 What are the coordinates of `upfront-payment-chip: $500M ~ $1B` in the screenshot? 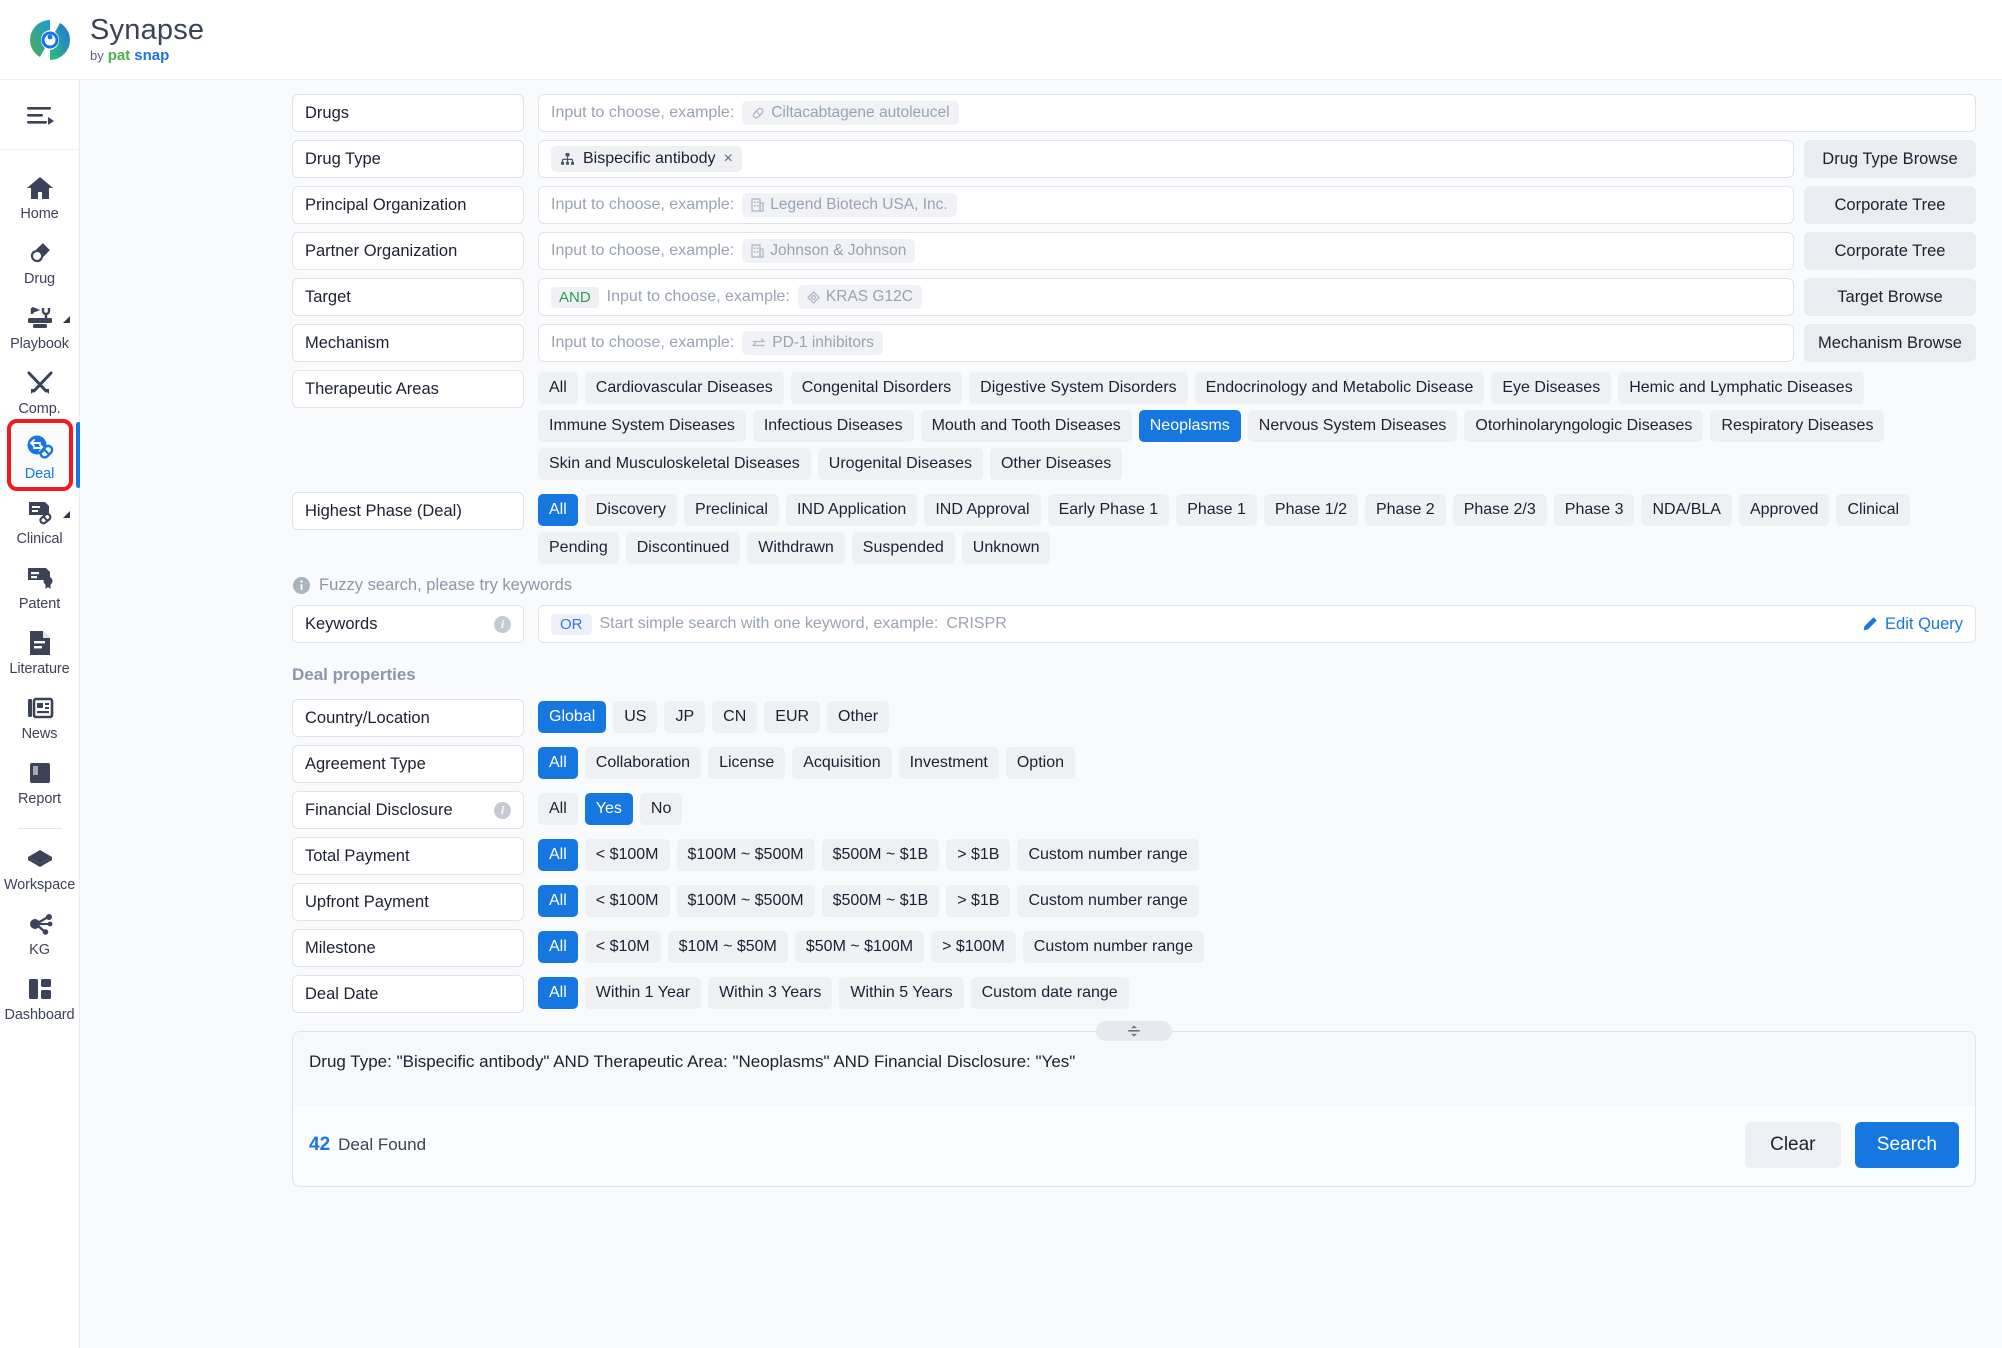 It's located at (880, 901).